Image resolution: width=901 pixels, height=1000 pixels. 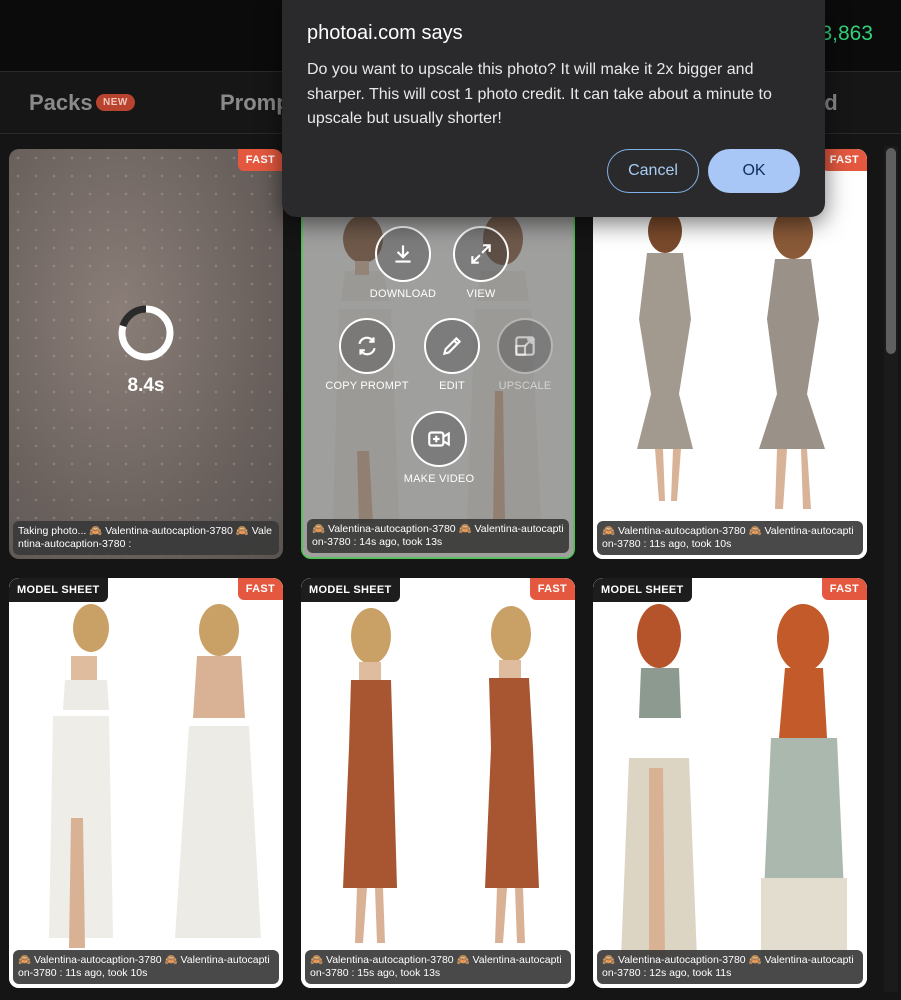 What do you see at coordinates (146, 333) in the screenshot?
I see `loading-spinner` at bounding box center [146, 333].